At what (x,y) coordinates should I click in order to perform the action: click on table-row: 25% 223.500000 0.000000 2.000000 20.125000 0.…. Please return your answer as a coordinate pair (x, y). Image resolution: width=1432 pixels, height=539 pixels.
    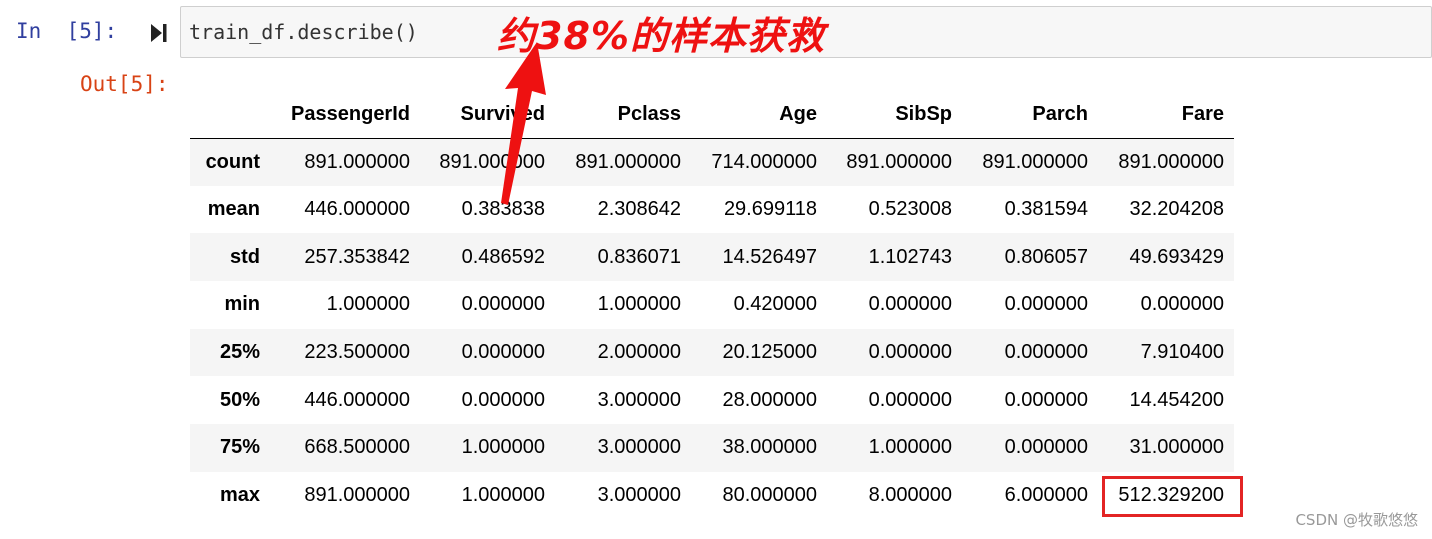
    Looking at the image, I should click on (712, 352).